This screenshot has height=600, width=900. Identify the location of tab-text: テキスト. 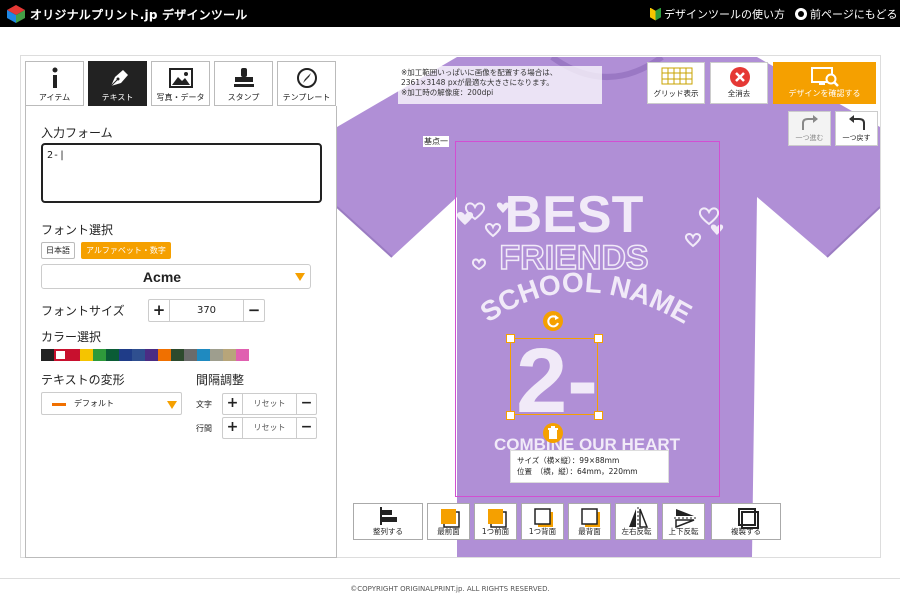
(117, 83).